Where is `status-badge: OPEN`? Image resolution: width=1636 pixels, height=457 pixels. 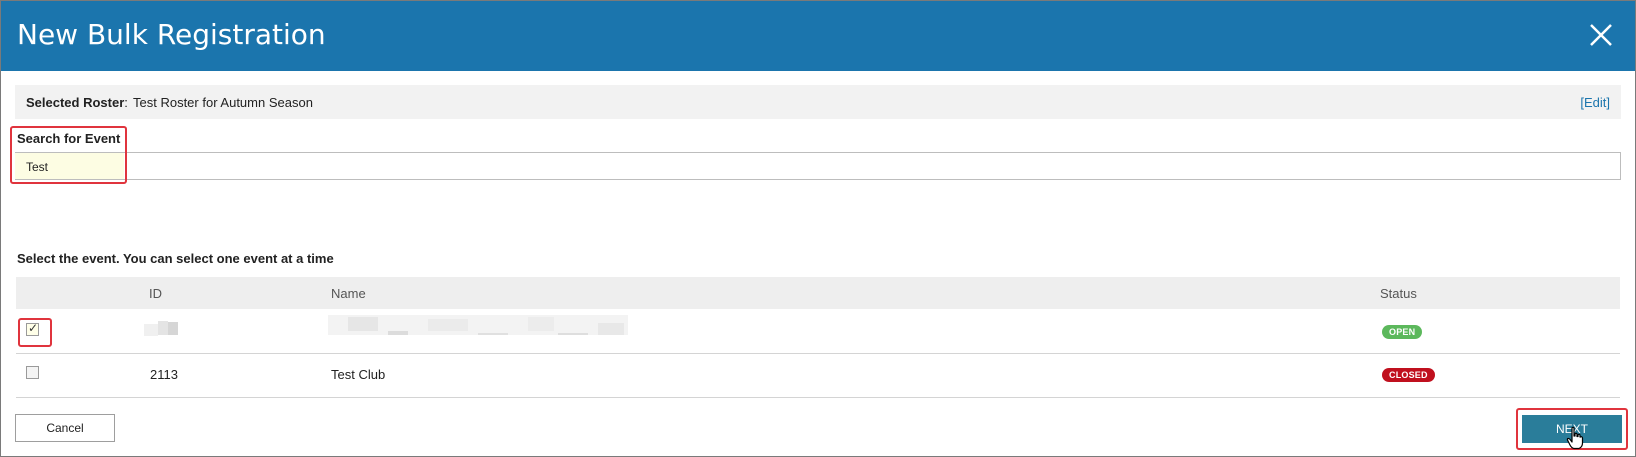
status-badge: OPEN is located at coordinates (1402, 332).